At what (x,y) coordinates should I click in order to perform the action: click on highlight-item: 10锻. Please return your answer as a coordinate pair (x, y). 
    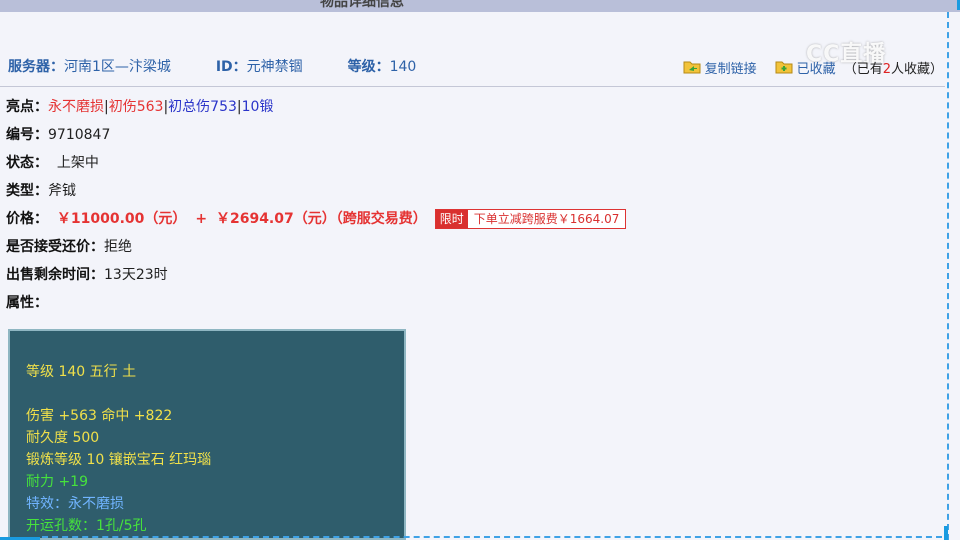
    Looking at the image, I should click on (257, 107).